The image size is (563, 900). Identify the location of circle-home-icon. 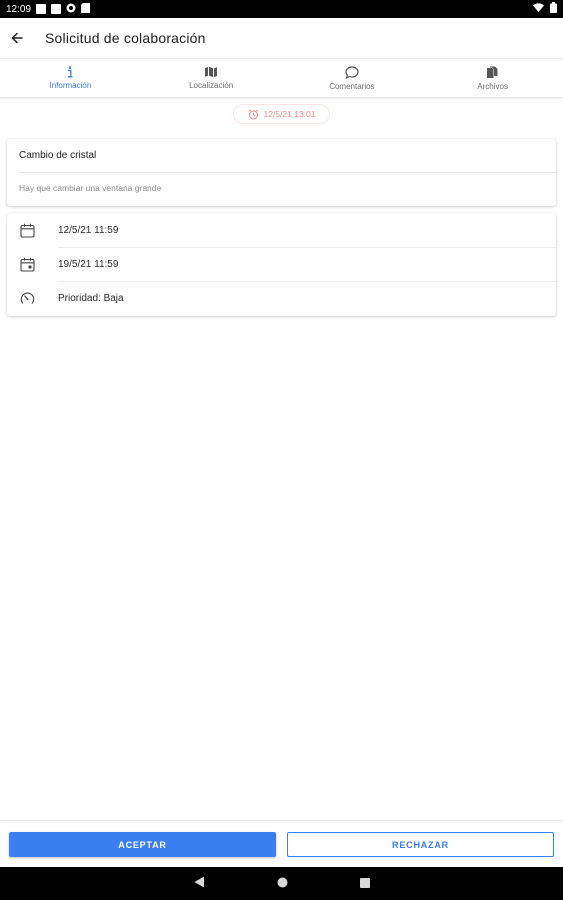
(282, 882).